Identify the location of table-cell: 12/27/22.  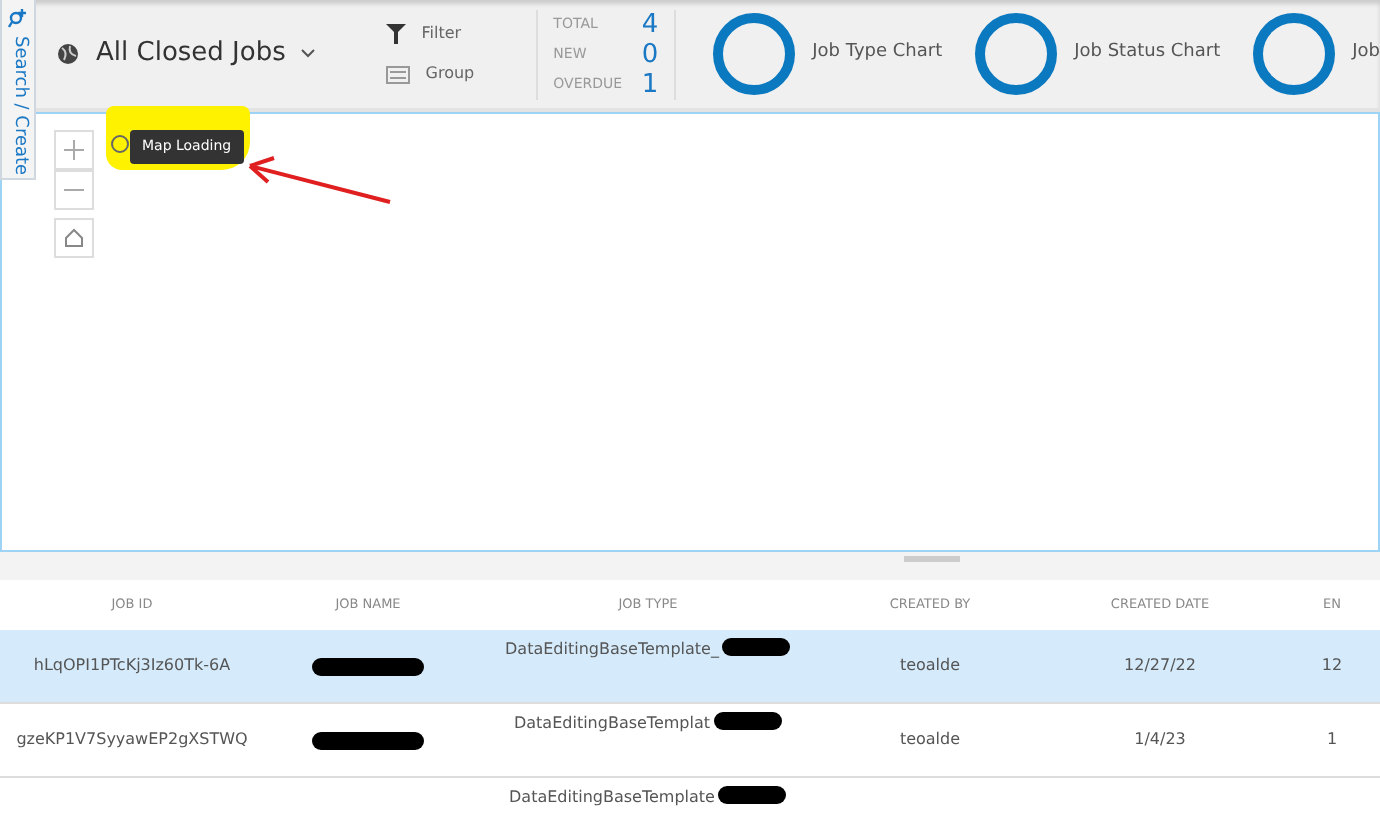
(1160, 666).